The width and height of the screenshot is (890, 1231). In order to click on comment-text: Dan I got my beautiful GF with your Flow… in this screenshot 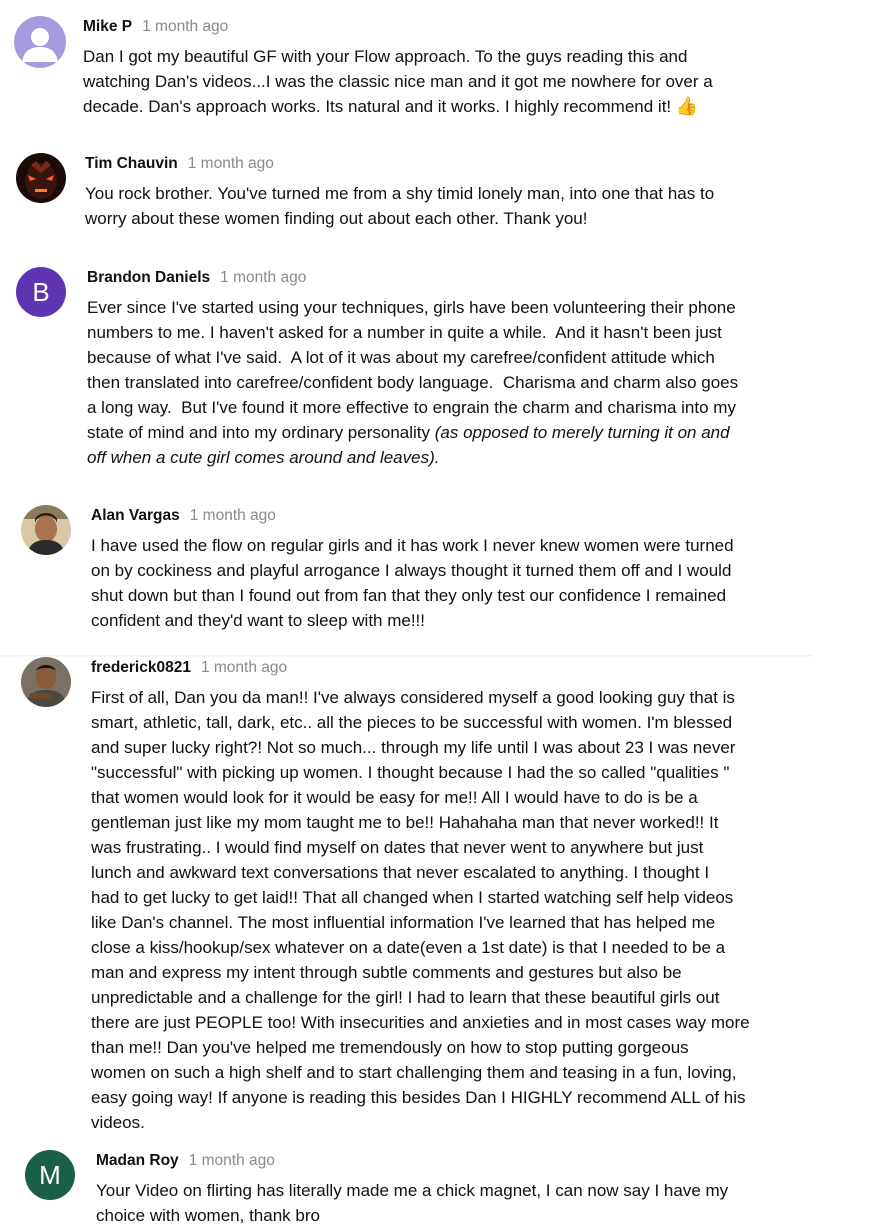, I will do `click(443, 81)`.